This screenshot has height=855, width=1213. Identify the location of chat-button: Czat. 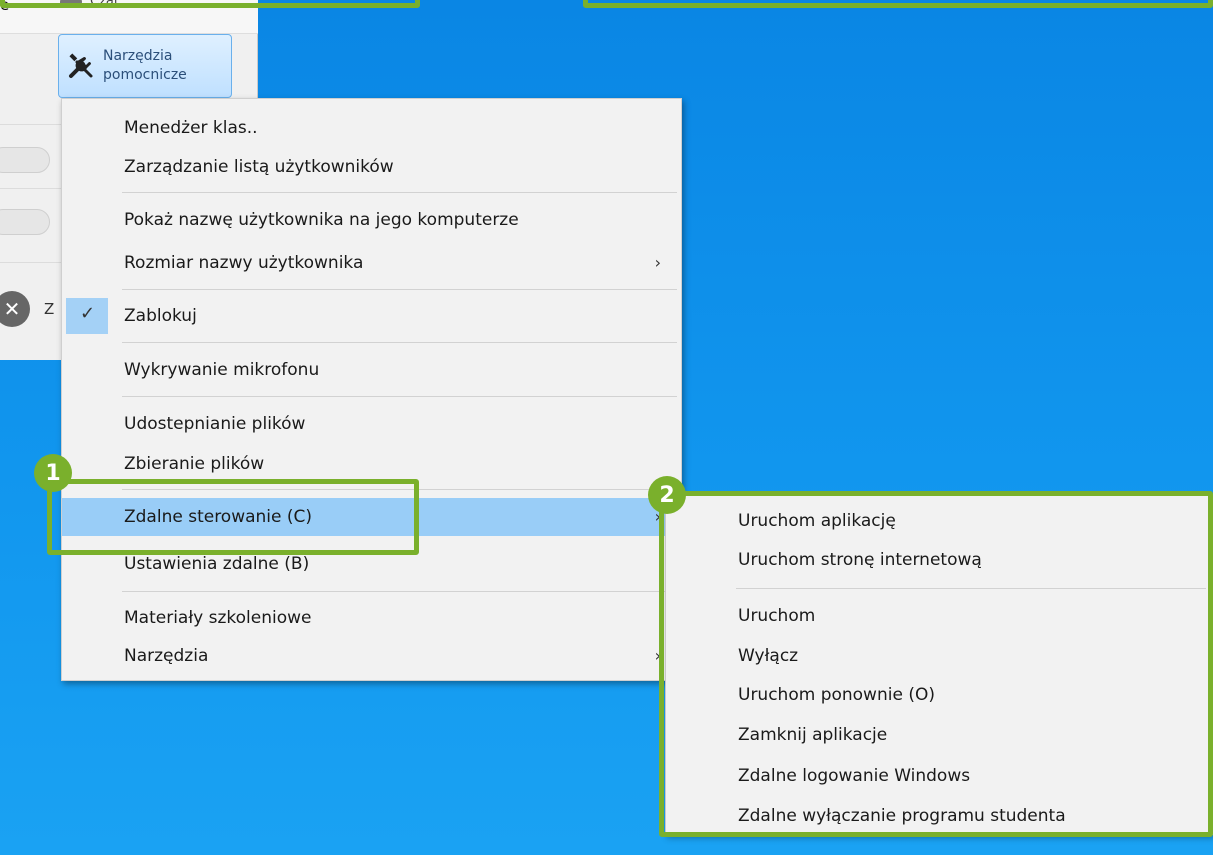
(89, 4).